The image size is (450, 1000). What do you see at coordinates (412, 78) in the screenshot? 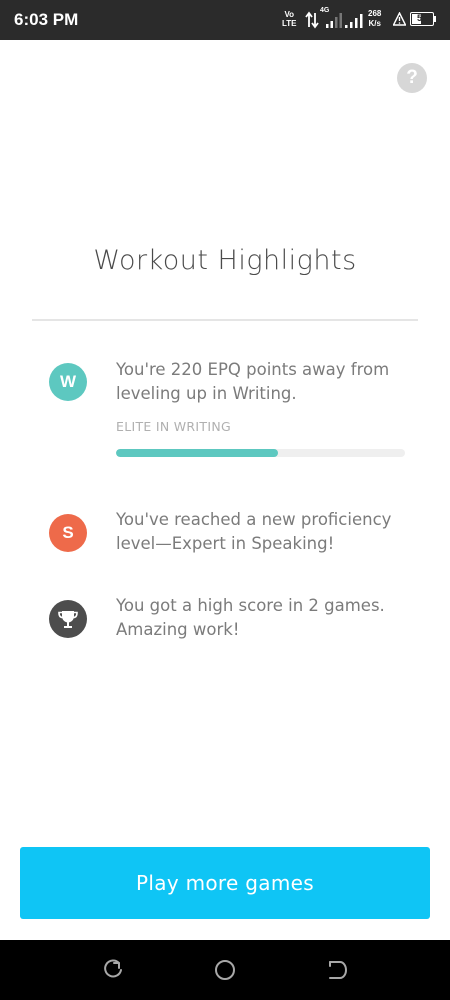
I see `help-button: ?` at bounding box center [412, 78].